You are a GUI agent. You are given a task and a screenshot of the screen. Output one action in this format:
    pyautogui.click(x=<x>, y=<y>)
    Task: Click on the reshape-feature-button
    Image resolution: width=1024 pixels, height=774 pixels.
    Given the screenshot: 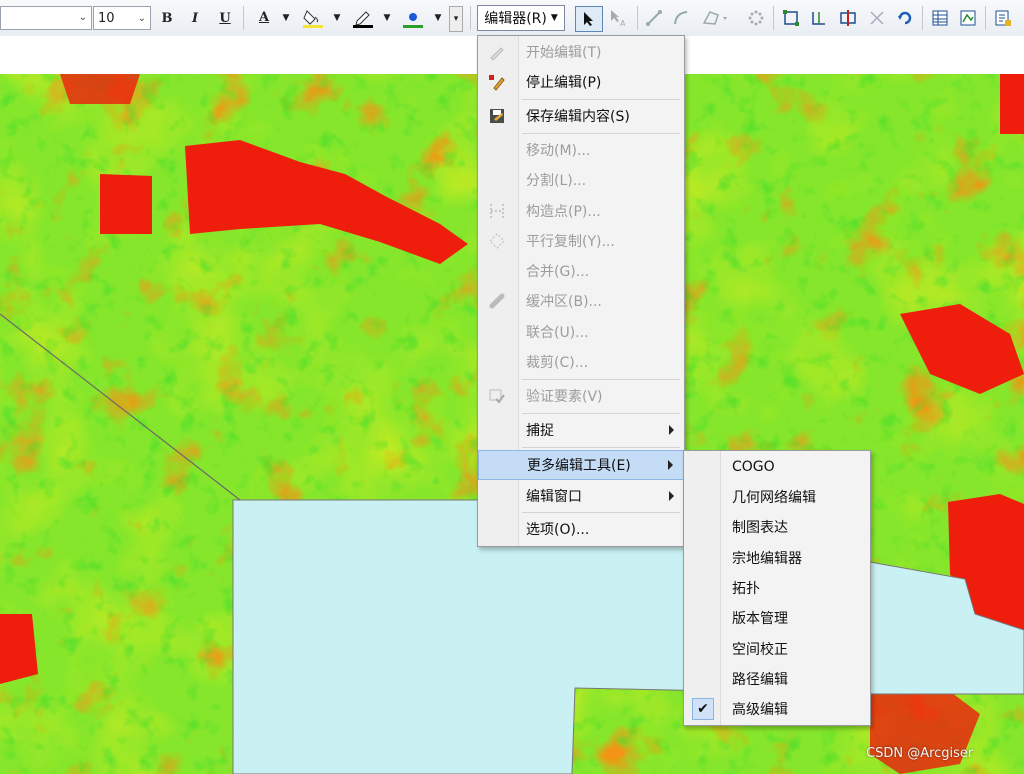 What is the action you would take?
    pyautogui.click(x=819, y=18)
    